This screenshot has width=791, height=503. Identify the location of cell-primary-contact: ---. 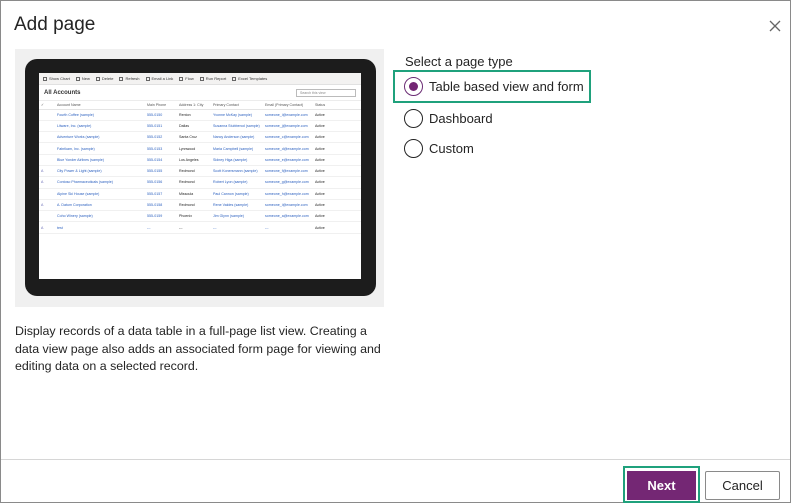
(237, 227).